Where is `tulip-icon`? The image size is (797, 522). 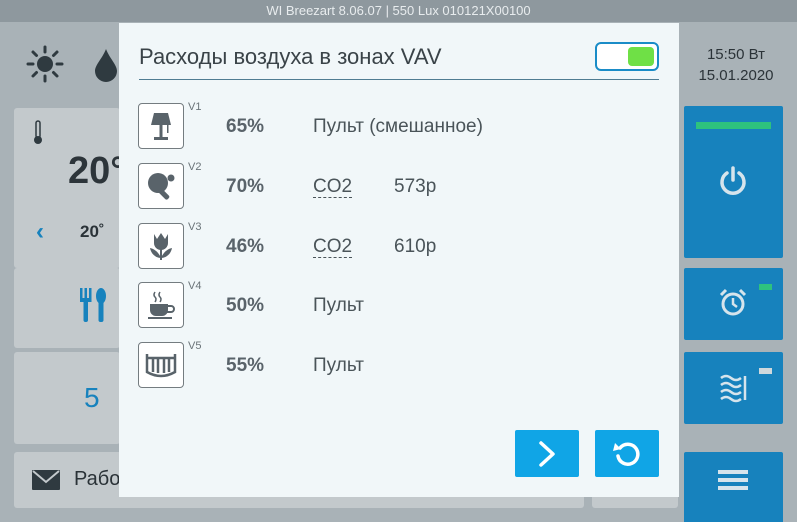
tulip-icon is located at coordinates (161, 246).